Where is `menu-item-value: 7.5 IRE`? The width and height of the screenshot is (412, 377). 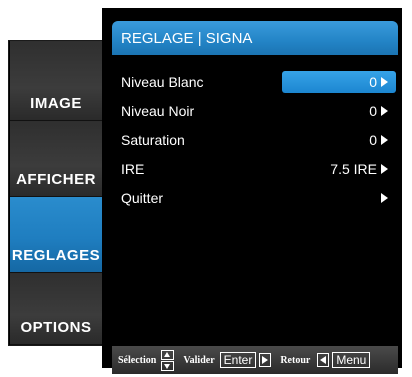
menu-item-value: 7.5 IRE is located at coordinates (353, 169).